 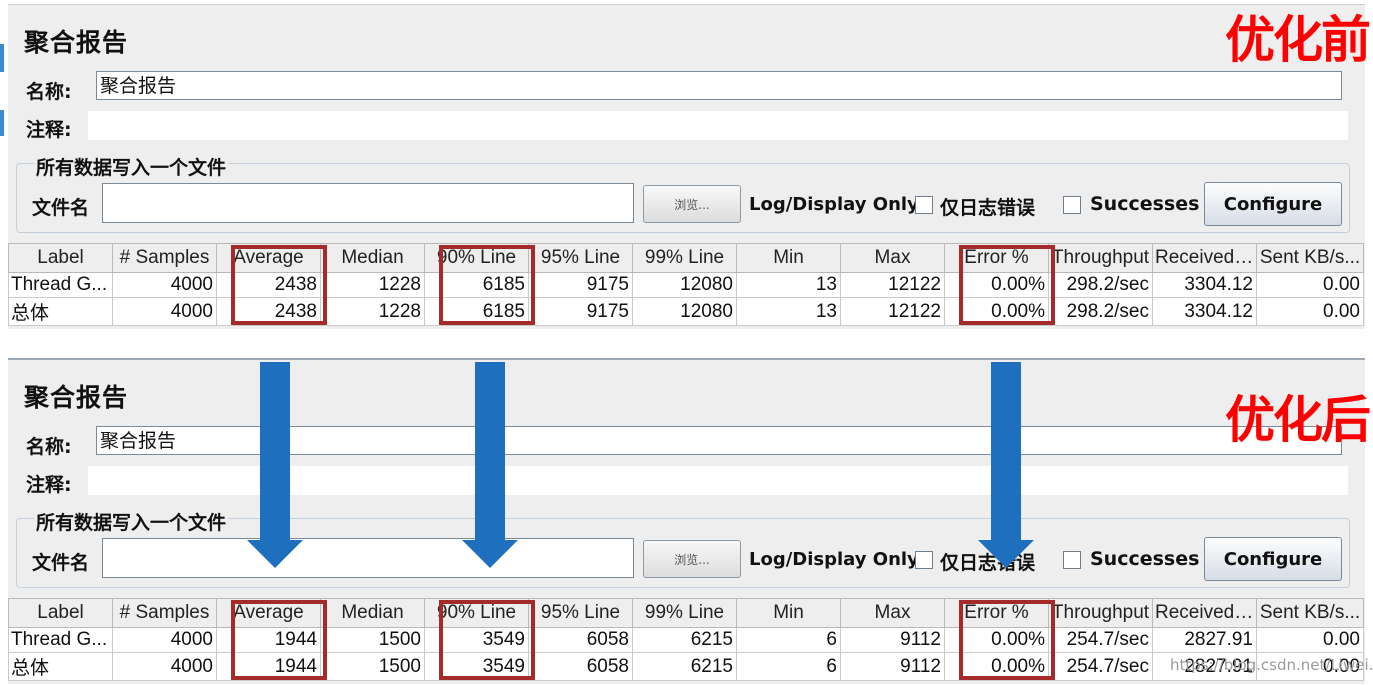 What do you see at coordinates (580, 311) in the screenshot?
I see `cell-95-line: 9175` at bounding box center [580, 311].